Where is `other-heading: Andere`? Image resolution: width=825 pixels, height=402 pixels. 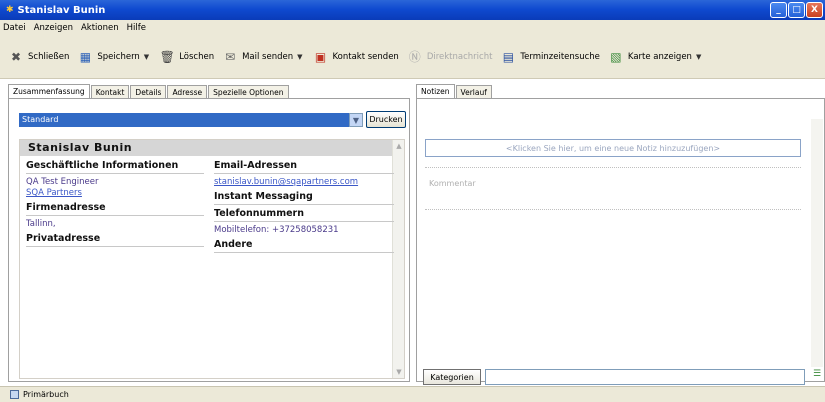
other-heading: Andere is located at coordinates (304, 246).